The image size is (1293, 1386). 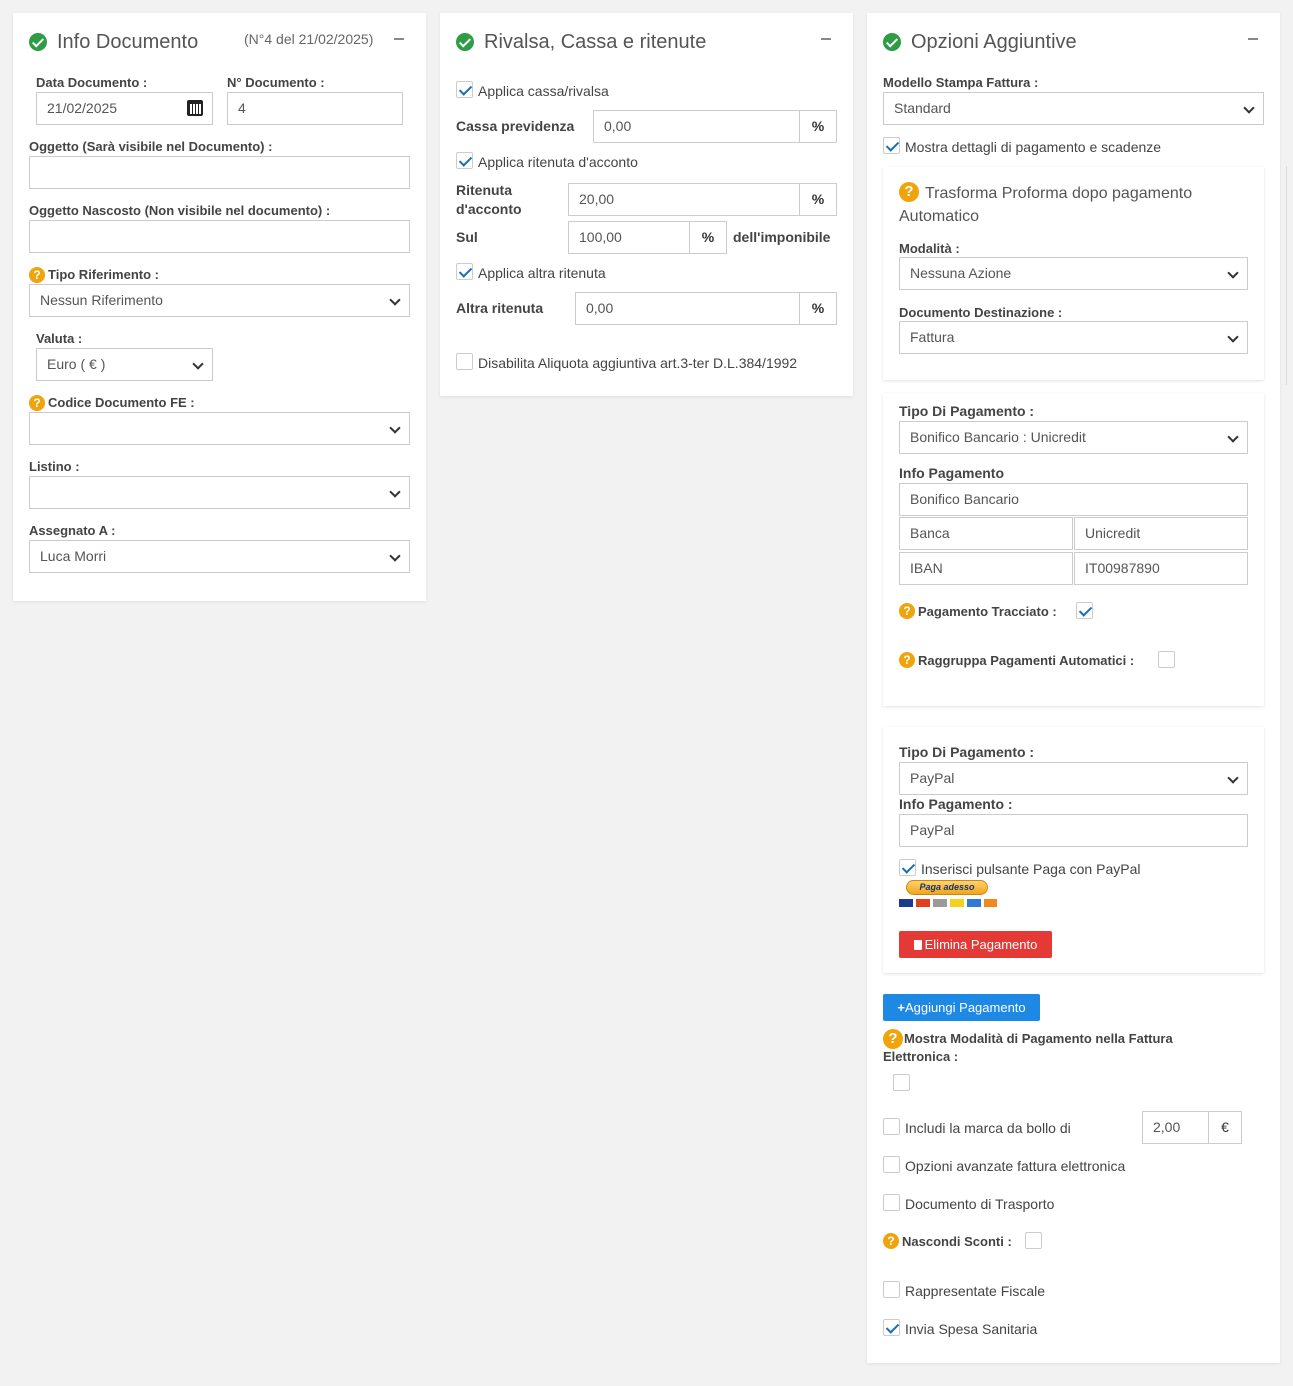 I want to click on spesa-sanitaria-checkbox, so click(x=891, y=1327).